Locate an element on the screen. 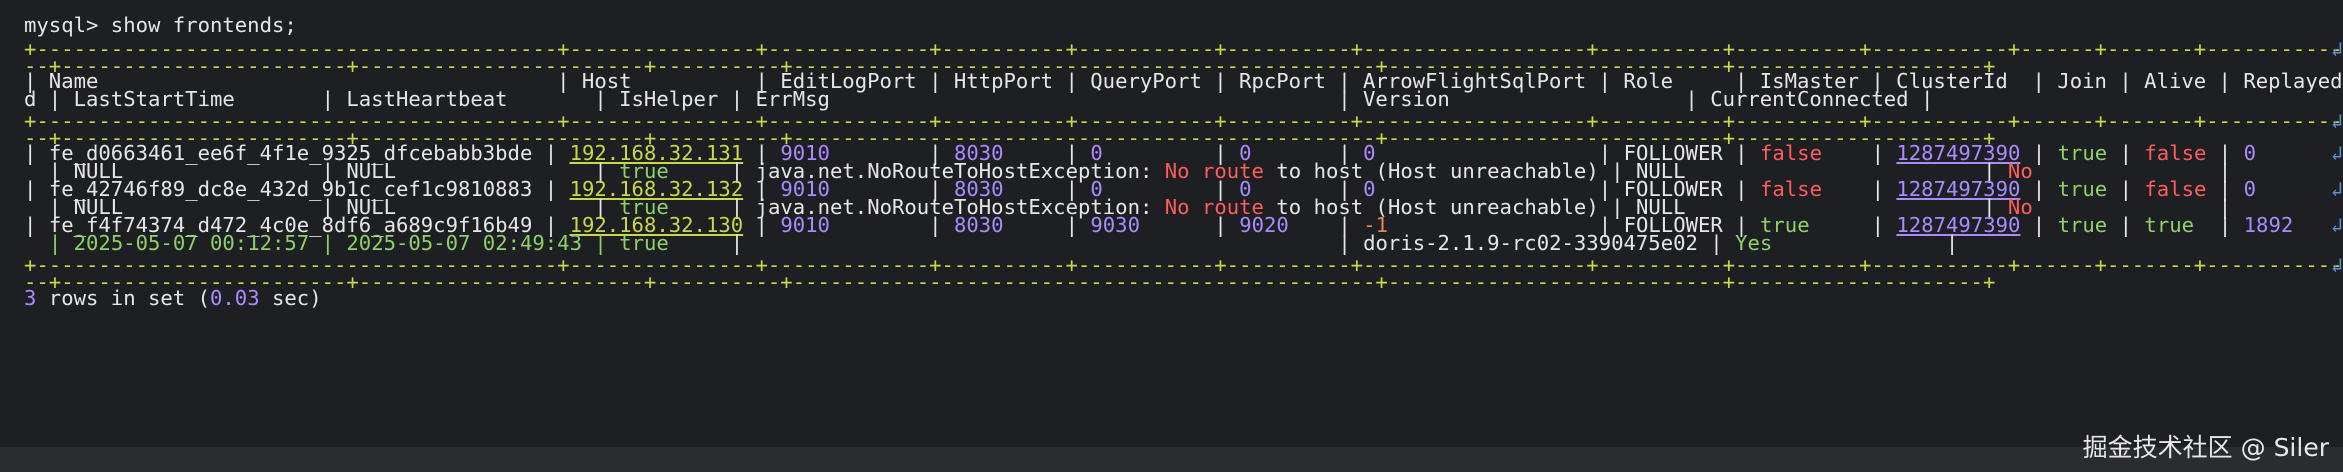 This screenshot has width=2343, height=472. prompt-text: mysql> show frontends; is located at coordinates (160, 25).